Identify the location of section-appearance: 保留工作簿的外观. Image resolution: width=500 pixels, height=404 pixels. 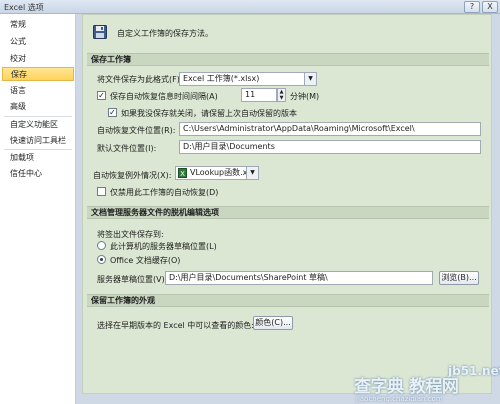
(288, 300).